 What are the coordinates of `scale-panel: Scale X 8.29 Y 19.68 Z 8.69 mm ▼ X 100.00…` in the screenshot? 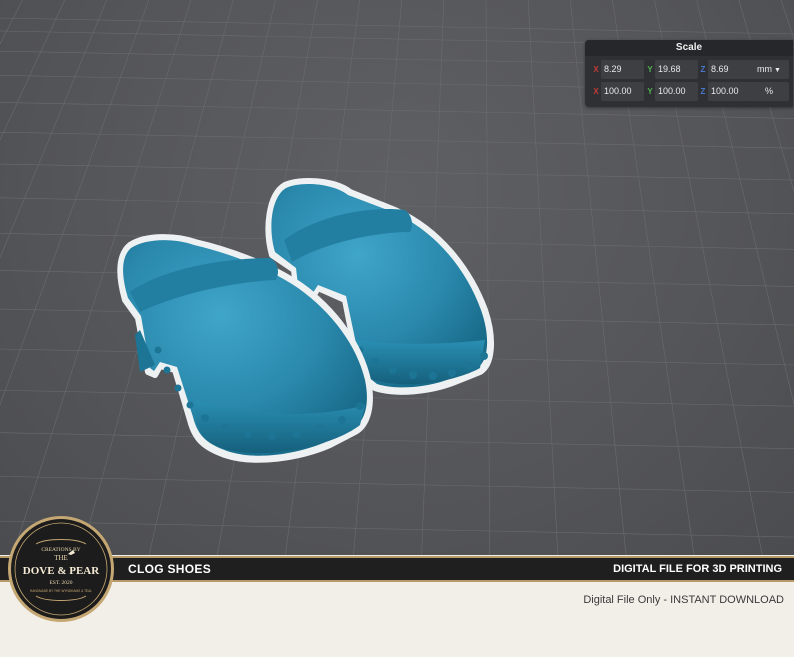 It's located at (689, 73).